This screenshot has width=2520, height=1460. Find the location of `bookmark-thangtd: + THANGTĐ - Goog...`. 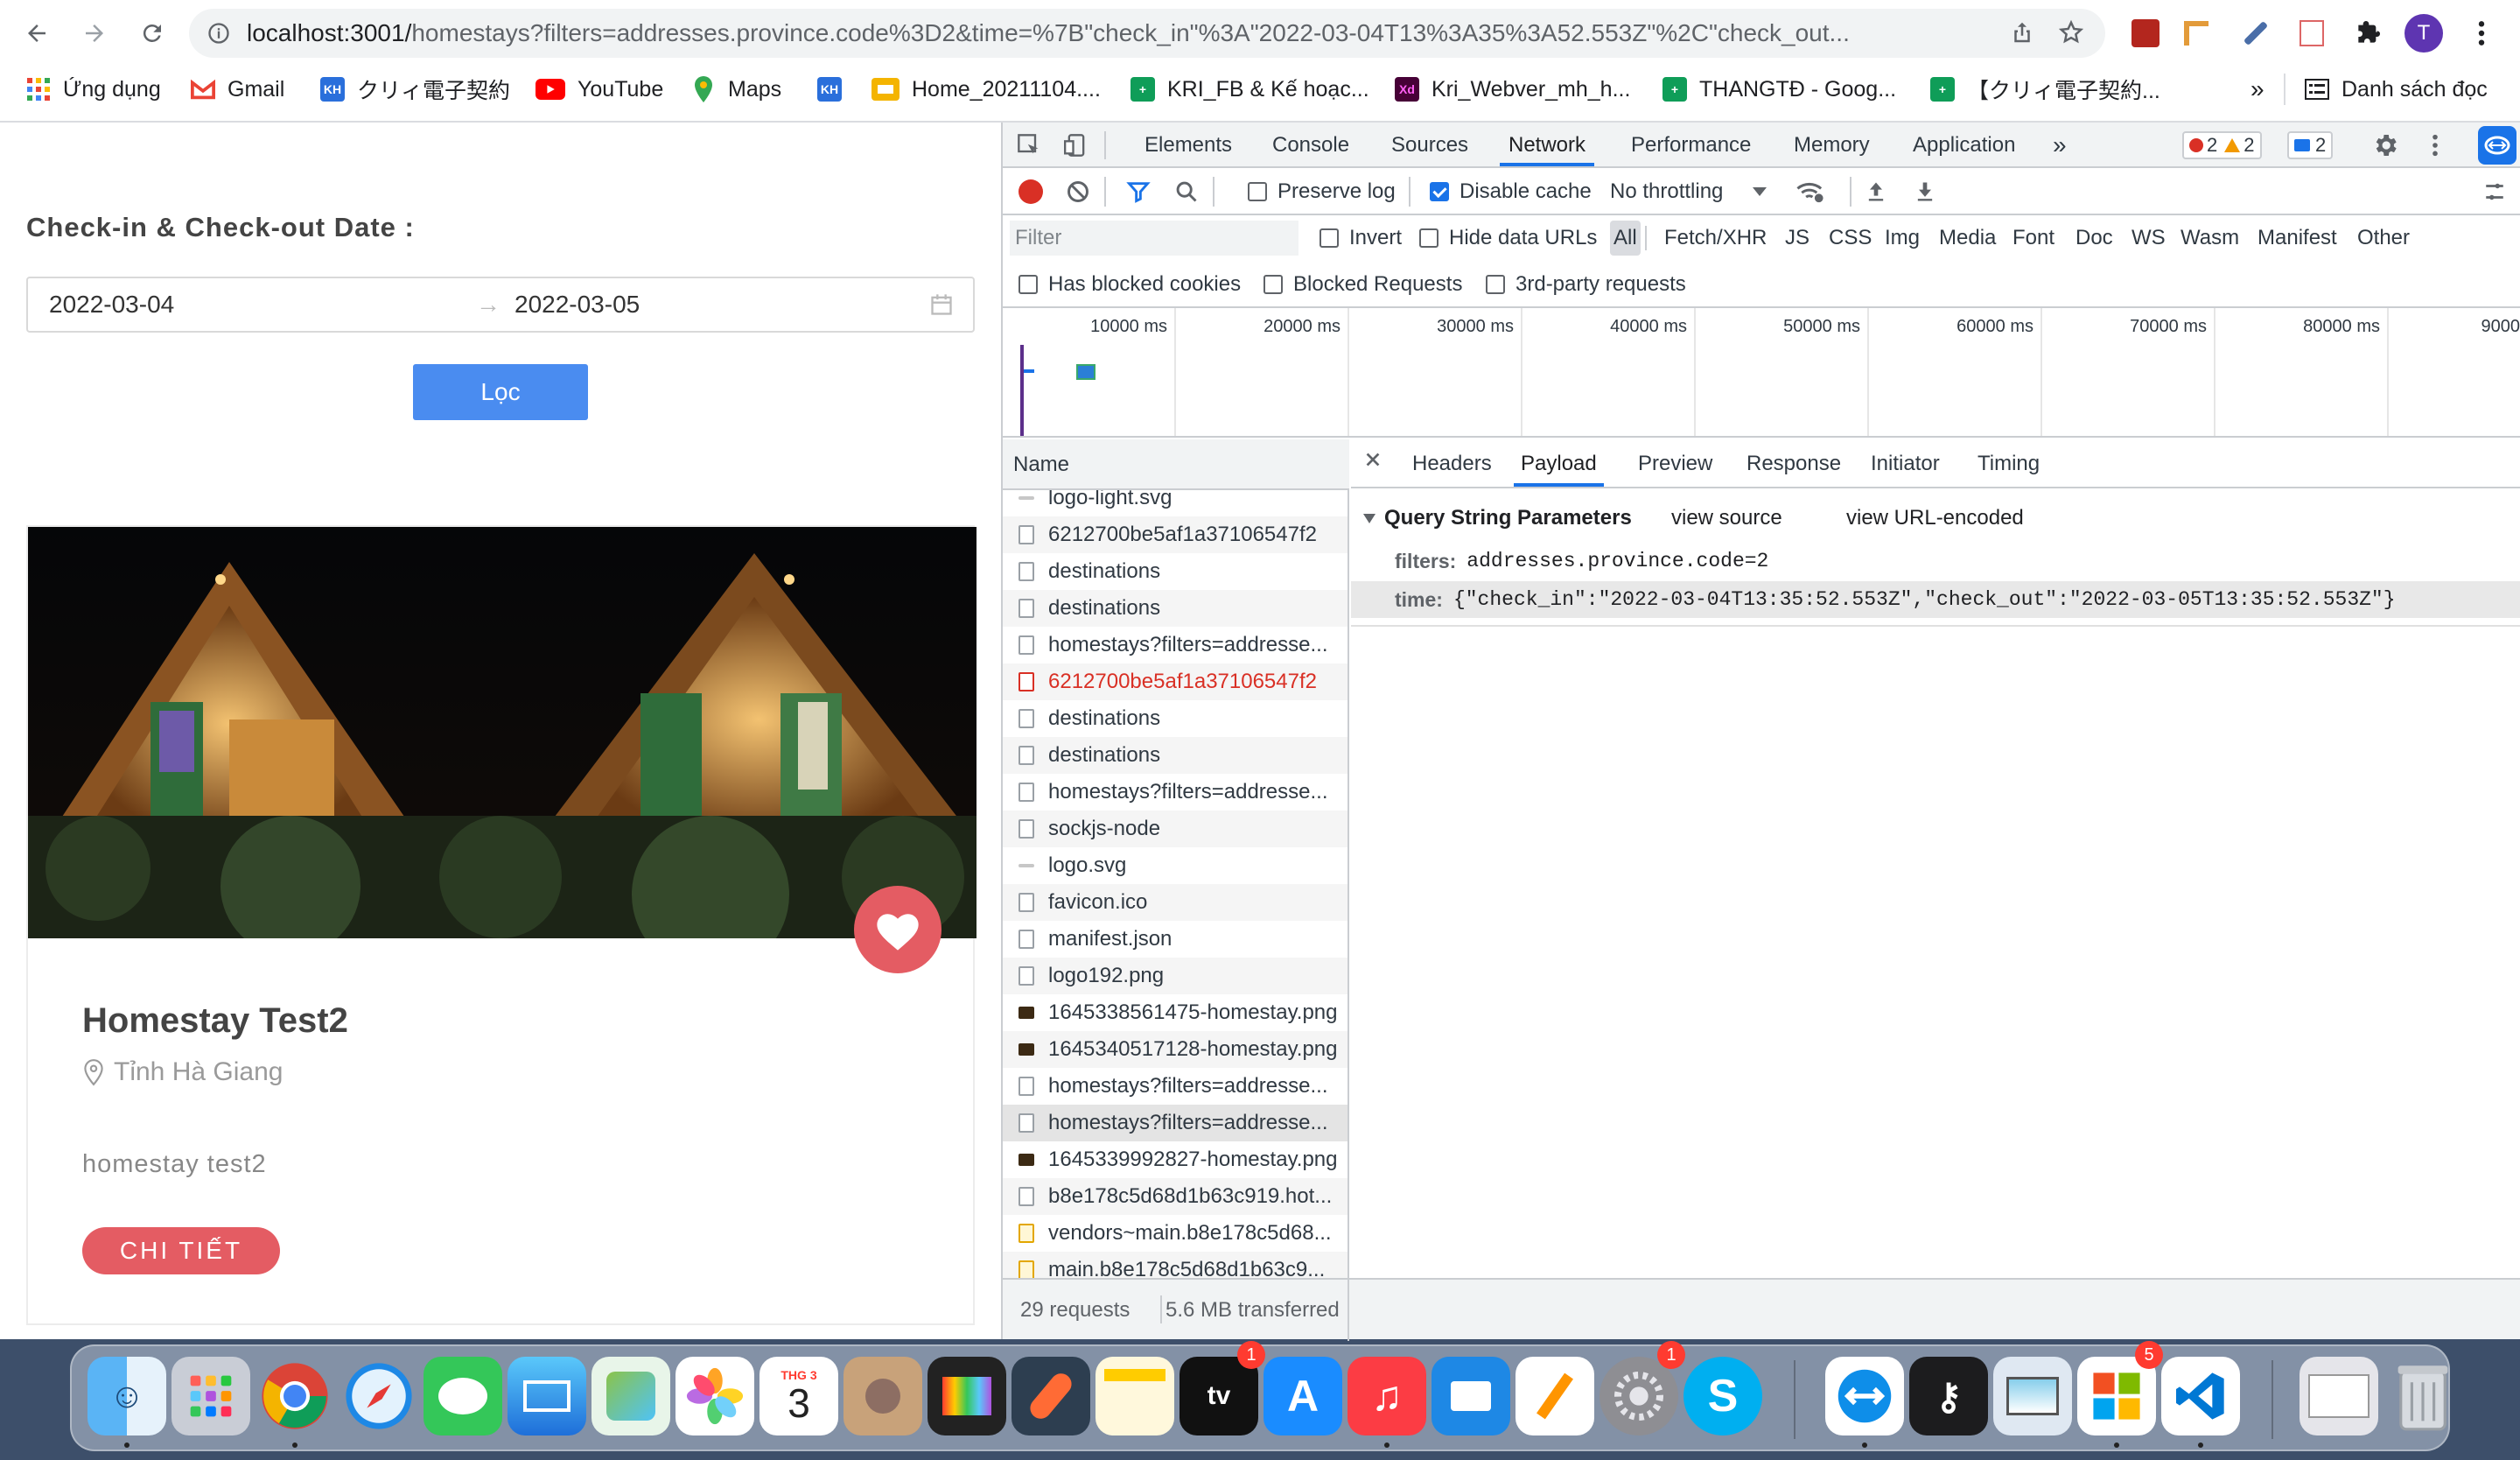

bookmark-thangtd: + THANGTĐ - Goog... is located at coordinates (1779, 89).